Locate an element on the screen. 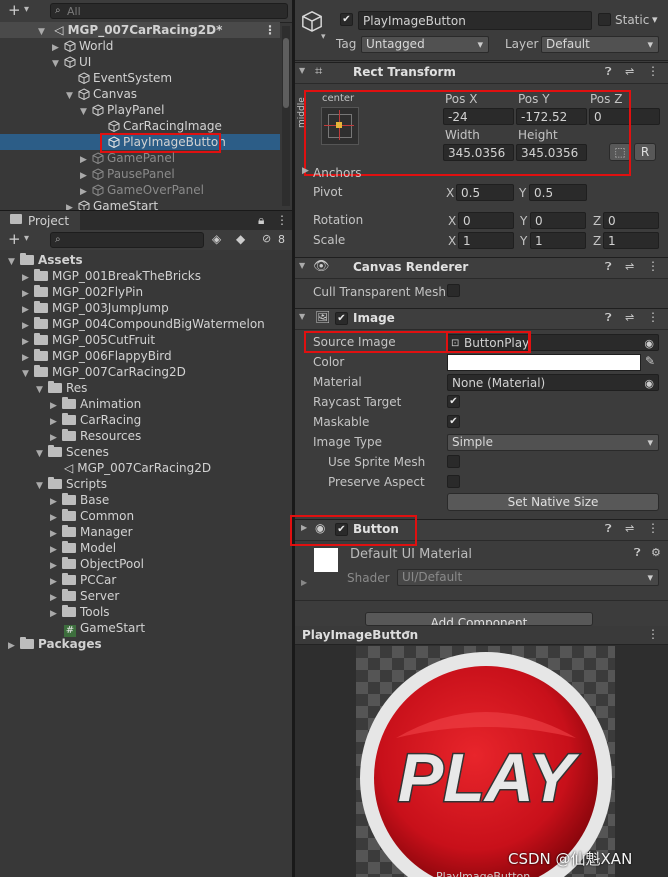 This screenshot has height=877, width=668. project-folder: ▶ MGP_001BreakTheBricks is located at coordinates (111, 276).